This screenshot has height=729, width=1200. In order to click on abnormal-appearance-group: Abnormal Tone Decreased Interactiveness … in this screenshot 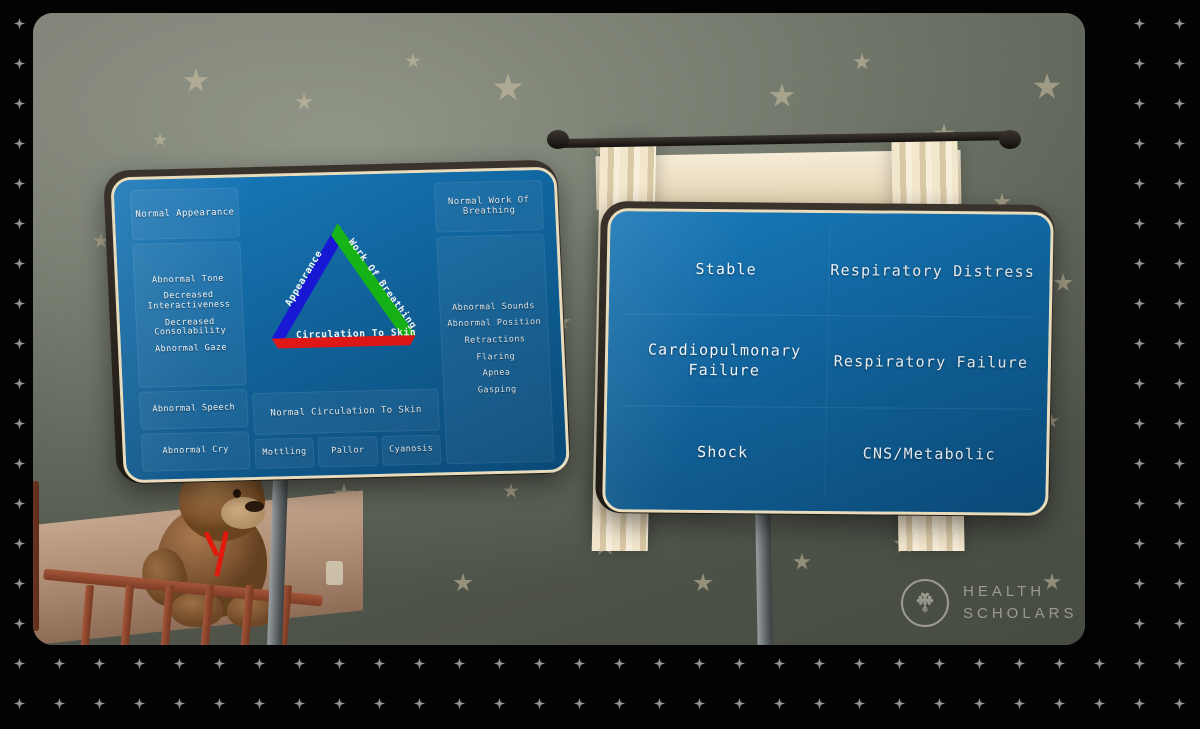, I will do `click(189, 314)`.